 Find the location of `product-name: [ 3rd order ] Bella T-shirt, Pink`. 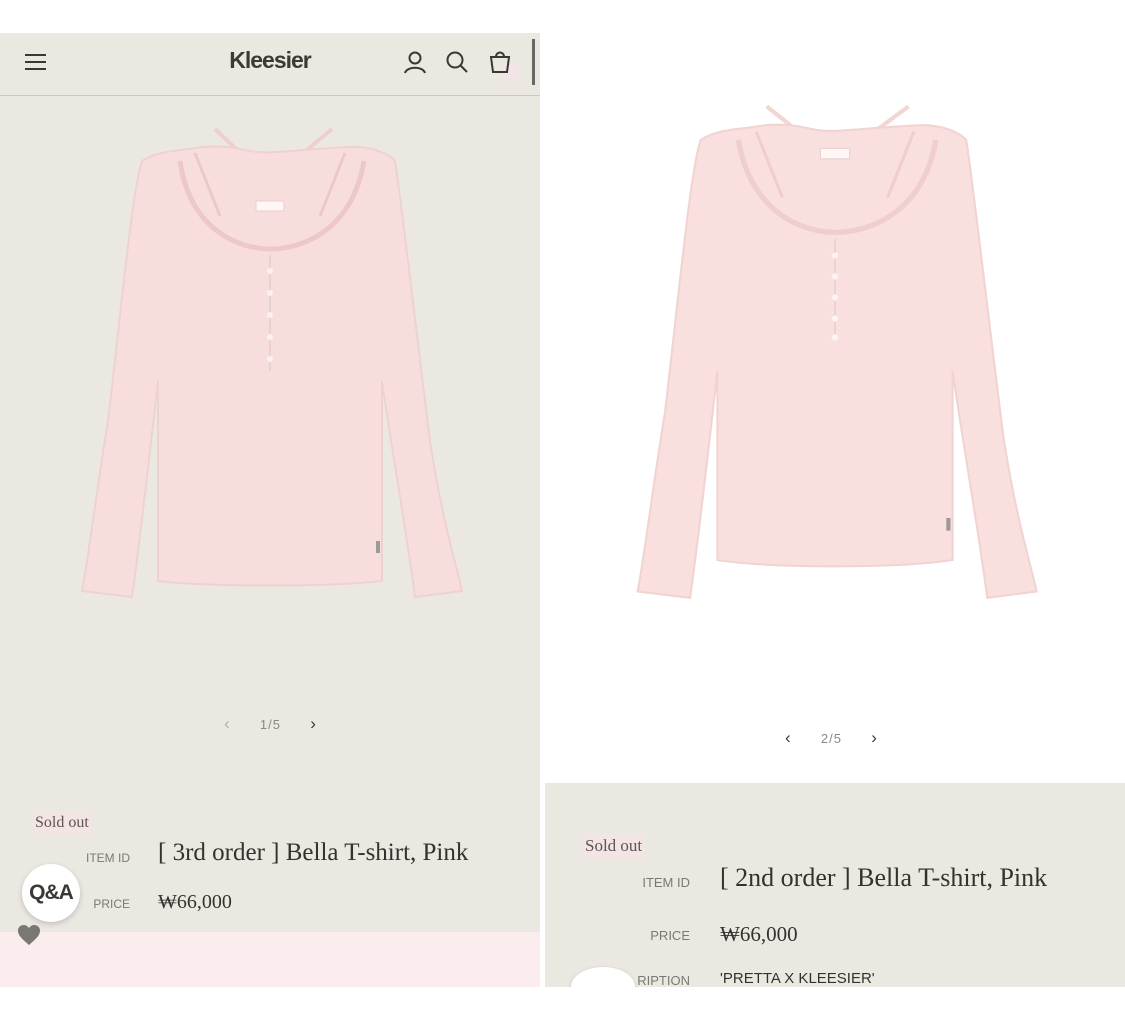

product-name: [ 3rd order ] Bella T-shirt, Pink is located at coordinates (313, 852).